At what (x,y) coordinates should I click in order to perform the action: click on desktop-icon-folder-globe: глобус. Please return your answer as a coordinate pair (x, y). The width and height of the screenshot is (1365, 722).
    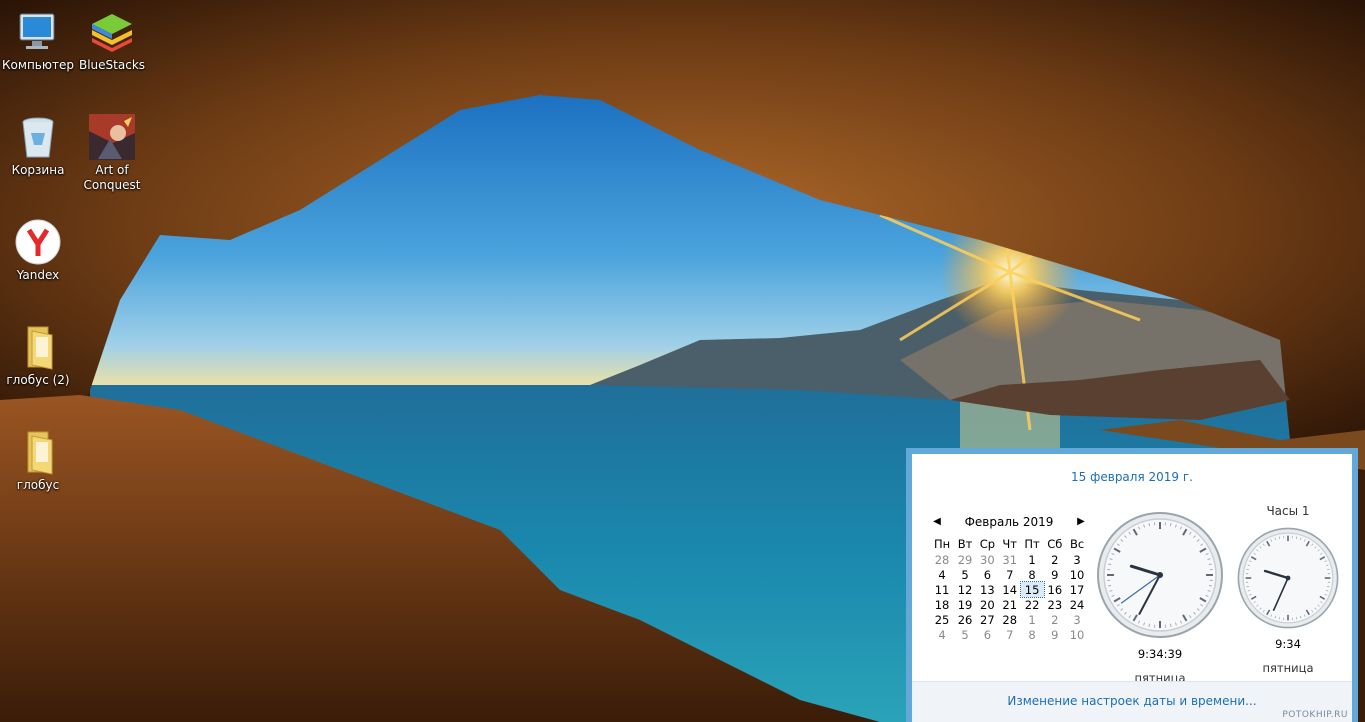
    Looking at the image, I should click on (38, 460).